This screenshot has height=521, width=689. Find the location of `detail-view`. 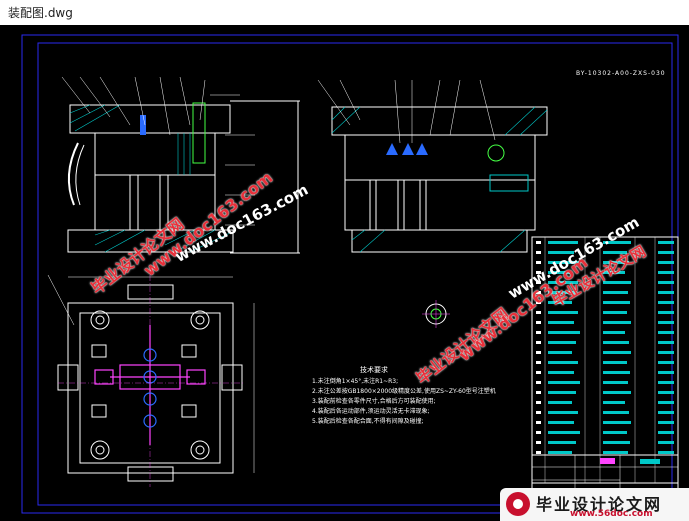

detail-view is located at coordinates (436, 314).